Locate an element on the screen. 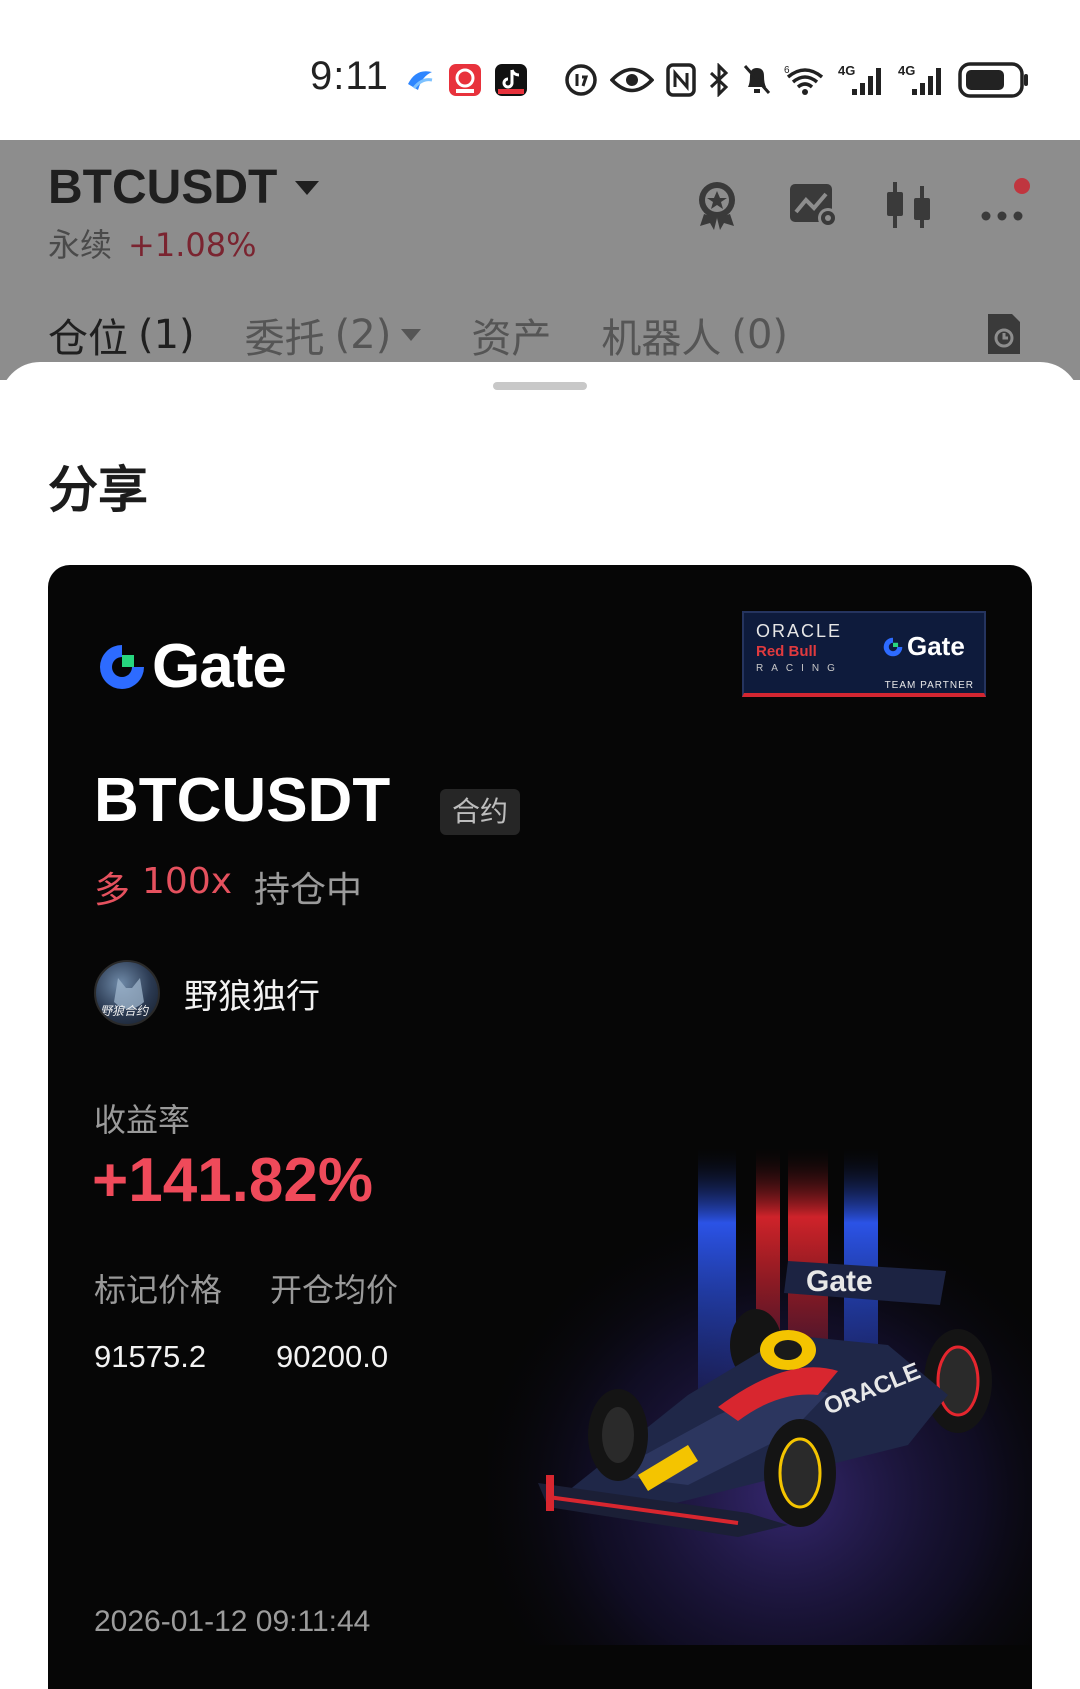 The height and width of the screenshot is (1689, 1080). symbol-name: BTCUSDT is located at coordinates (163, 187).